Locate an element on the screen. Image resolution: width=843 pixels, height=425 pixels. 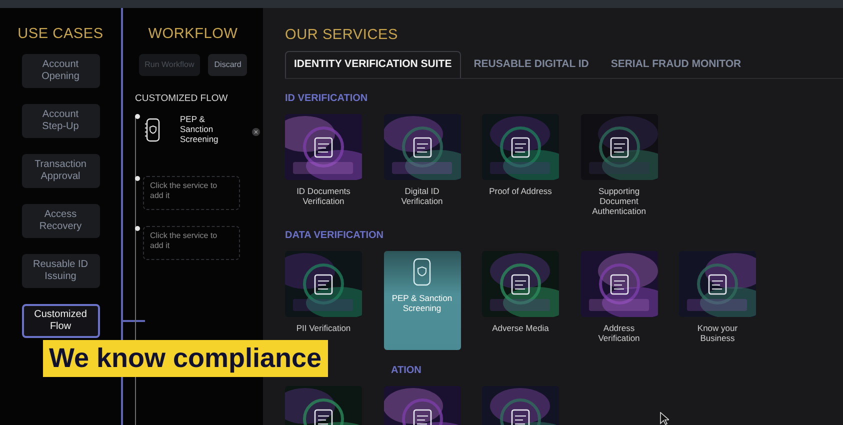
service-label: Proof of Address is located at coordinates (520, 191).